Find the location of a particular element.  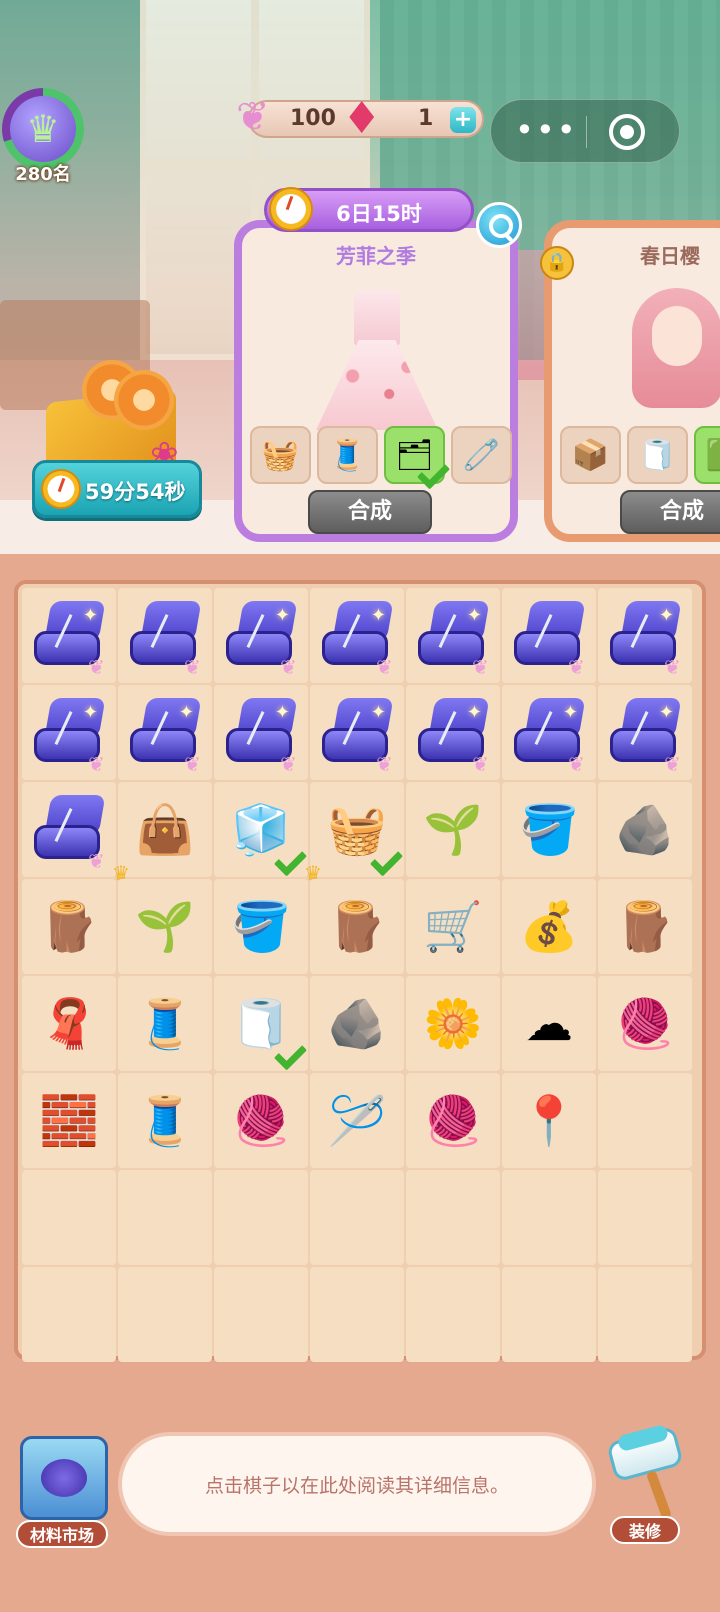

board-cell: 🧱 is located at coordinates (69, 1120).